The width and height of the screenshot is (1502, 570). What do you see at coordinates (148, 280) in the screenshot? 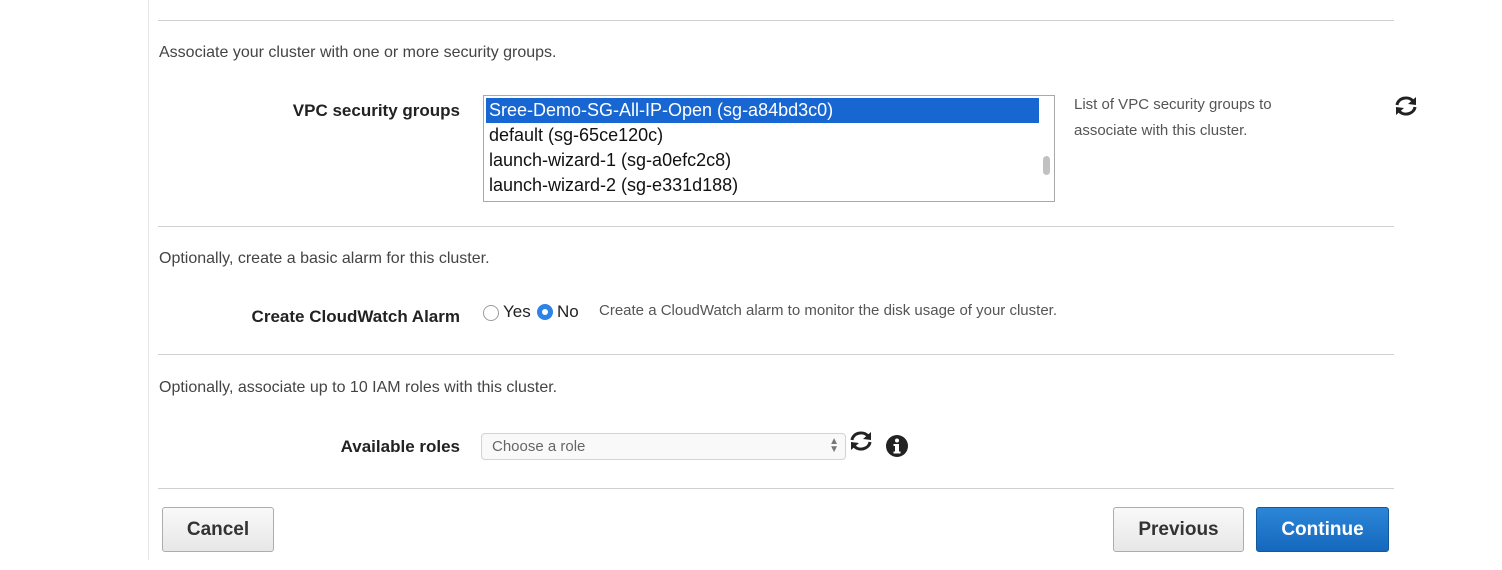
I see `left-border` at bounding box center [148, 280].